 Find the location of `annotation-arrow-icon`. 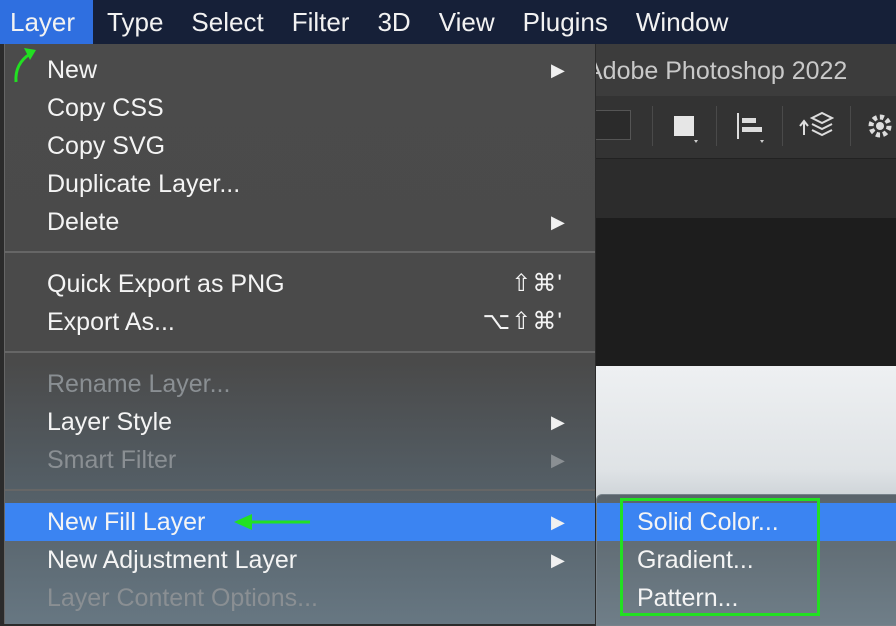

annotation-arrow-icon is located at coordinates (272, 522).